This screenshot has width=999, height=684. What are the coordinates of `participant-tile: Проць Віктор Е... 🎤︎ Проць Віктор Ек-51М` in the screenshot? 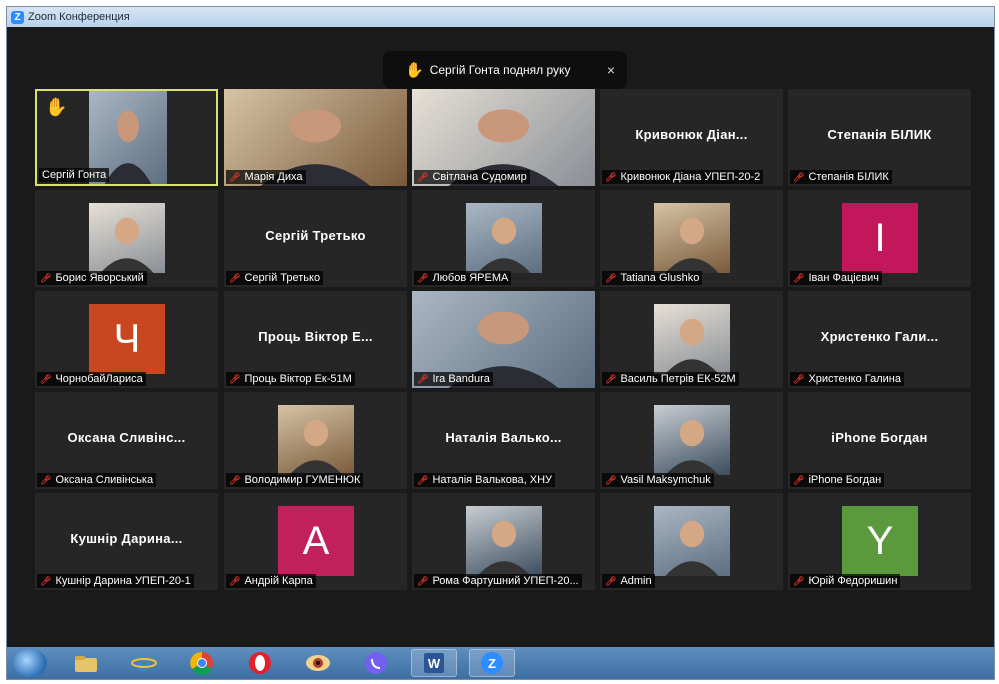 It's located at (315, 339).